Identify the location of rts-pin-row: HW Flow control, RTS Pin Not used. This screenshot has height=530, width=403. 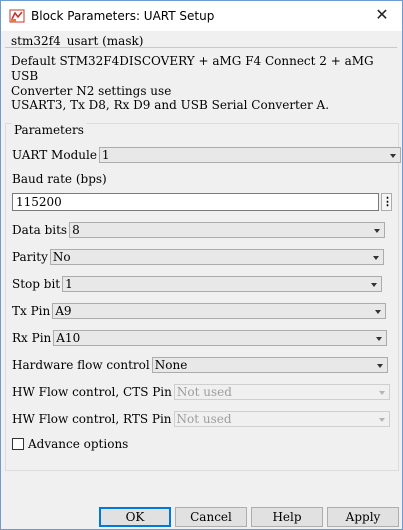
(201, 419).